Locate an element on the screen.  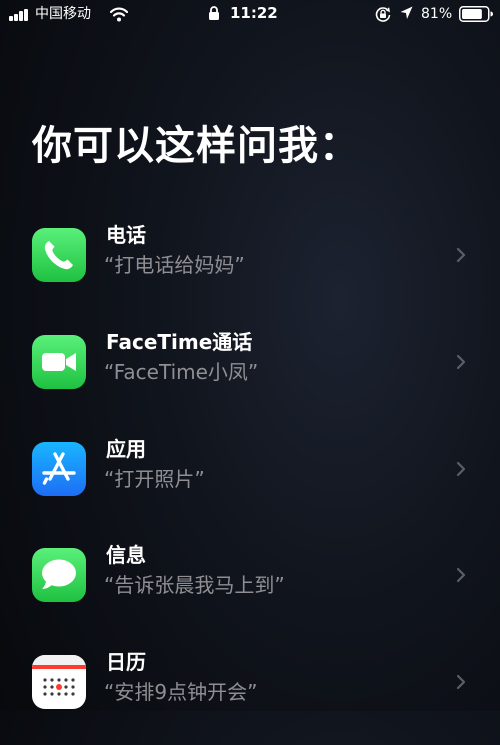
suggestion-messages: 信息 “告诉张晨我马上到” is located at coordinates (250, 590).